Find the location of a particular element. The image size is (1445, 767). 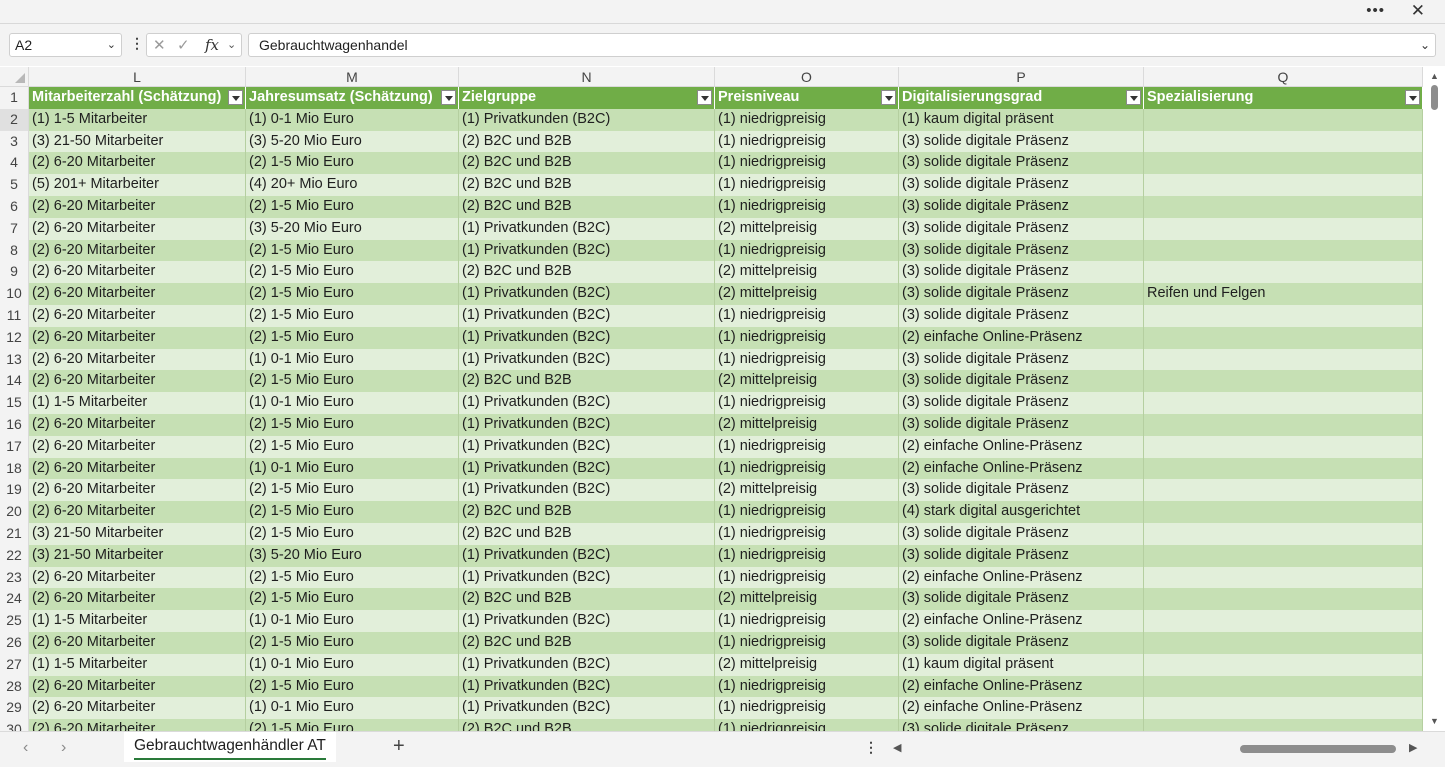

row-header: 10 is located at coordinates (14, 294).